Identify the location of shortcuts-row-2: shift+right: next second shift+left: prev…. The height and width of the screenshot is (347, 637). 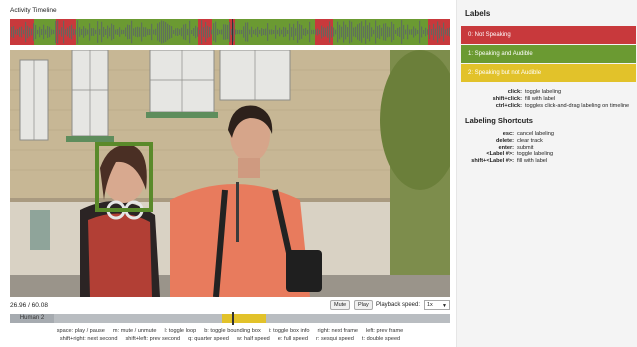
(230, 340).